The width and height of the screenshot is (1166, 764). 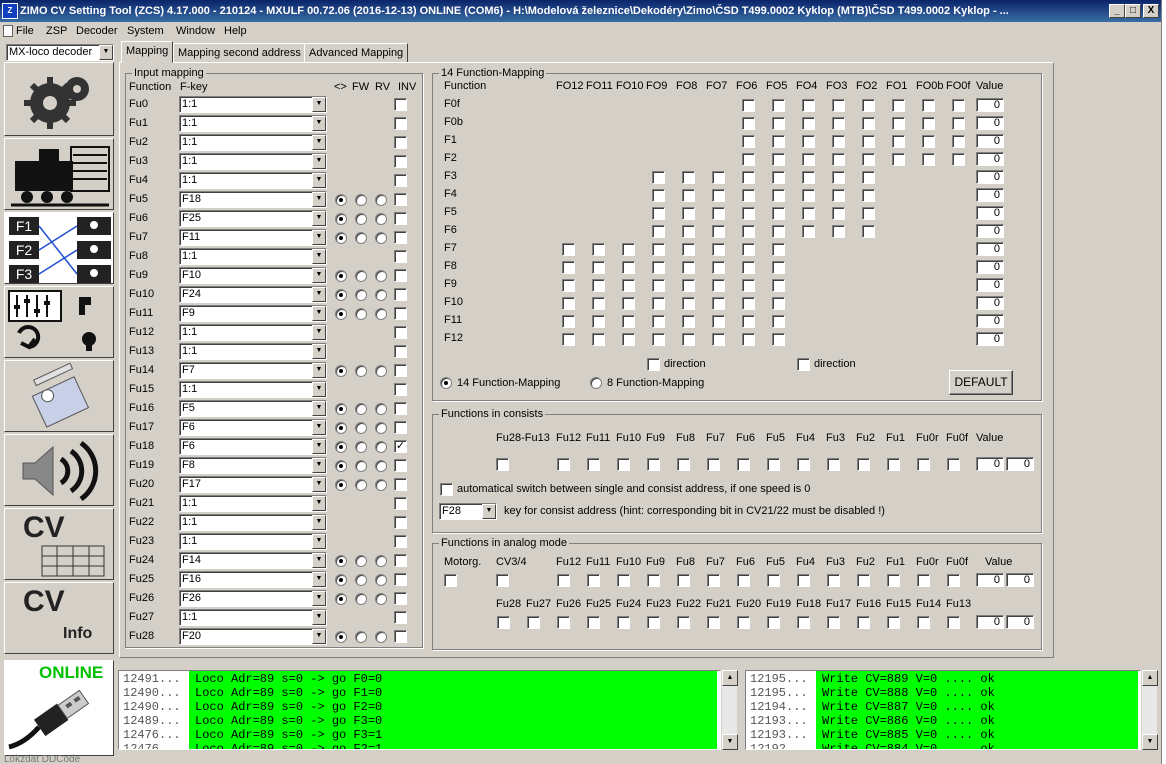 I want to click on fkey-select: F8 ▼, so click(x=253, y=465).